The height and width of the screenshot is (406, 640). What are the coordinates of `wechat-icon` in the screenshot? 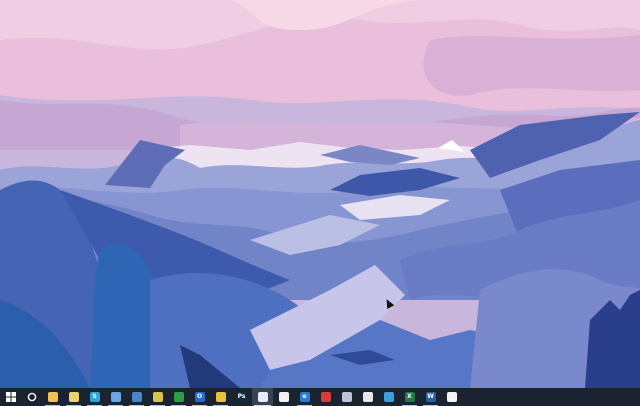 It's located at (73, 397).